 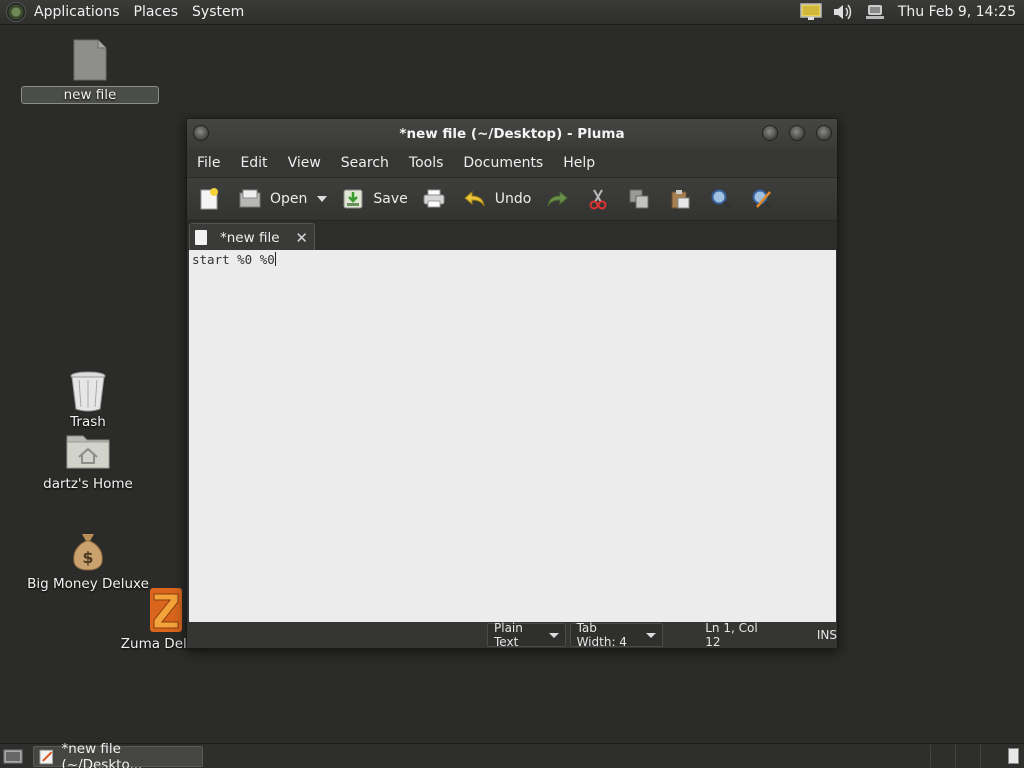 I want to click on statusbar: Plain Text Tab Width: 4 Ln 1, Col 12 INS, so click(x=512, y=635).